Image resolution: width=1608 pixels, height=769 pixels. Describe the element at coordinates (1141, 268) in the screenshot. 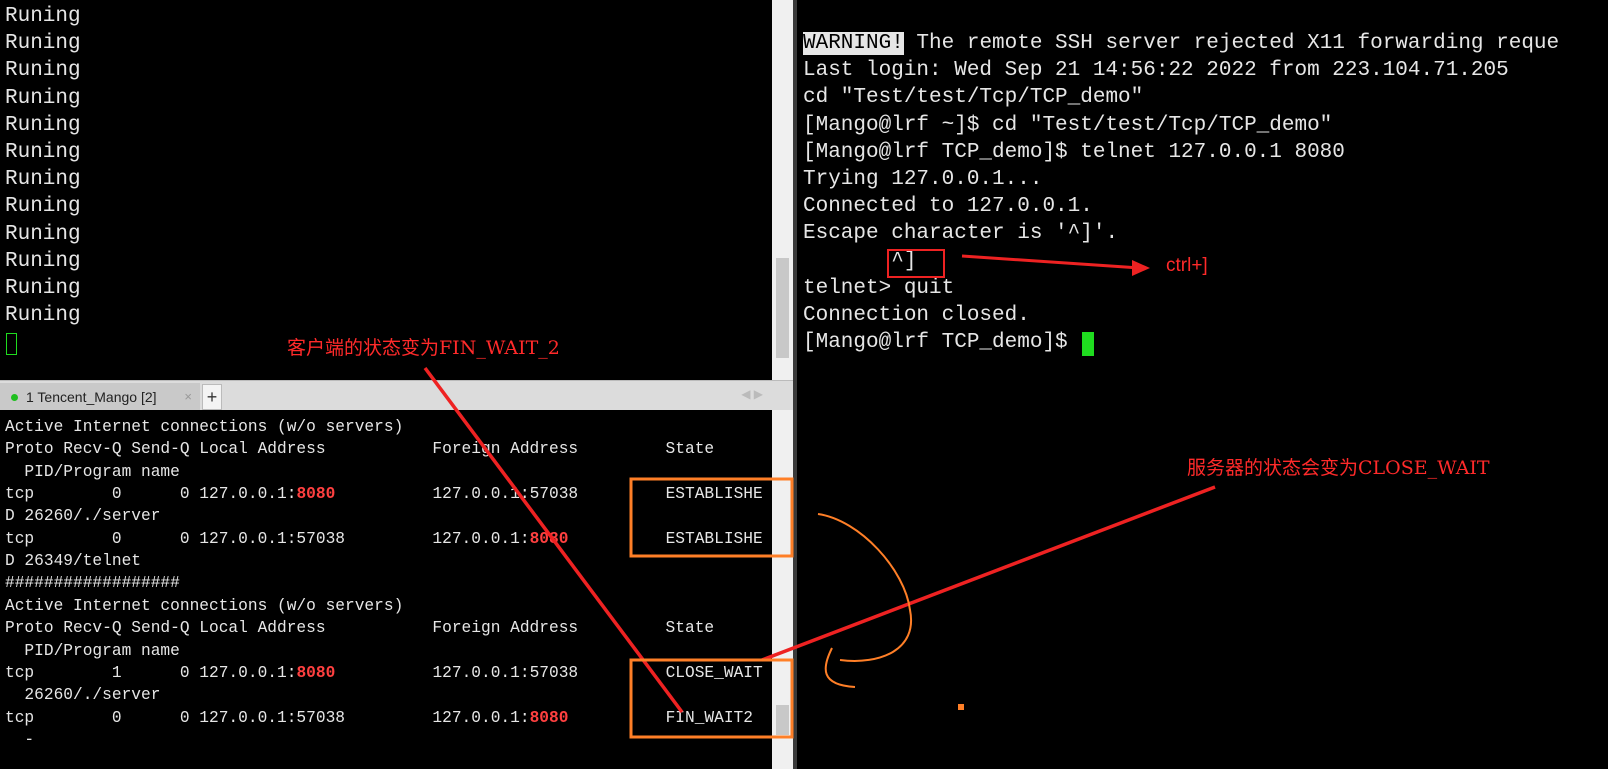

I see `arrow-head-icon` at that location.